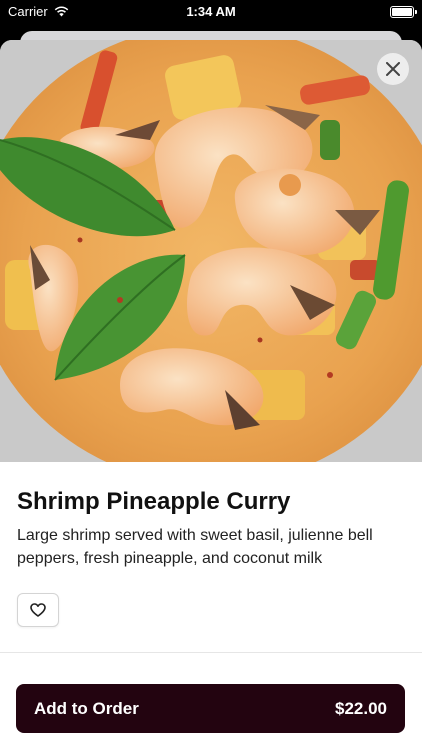 This screenshot has width=422, height=750. I want to click on close-button, so click(393, 69).